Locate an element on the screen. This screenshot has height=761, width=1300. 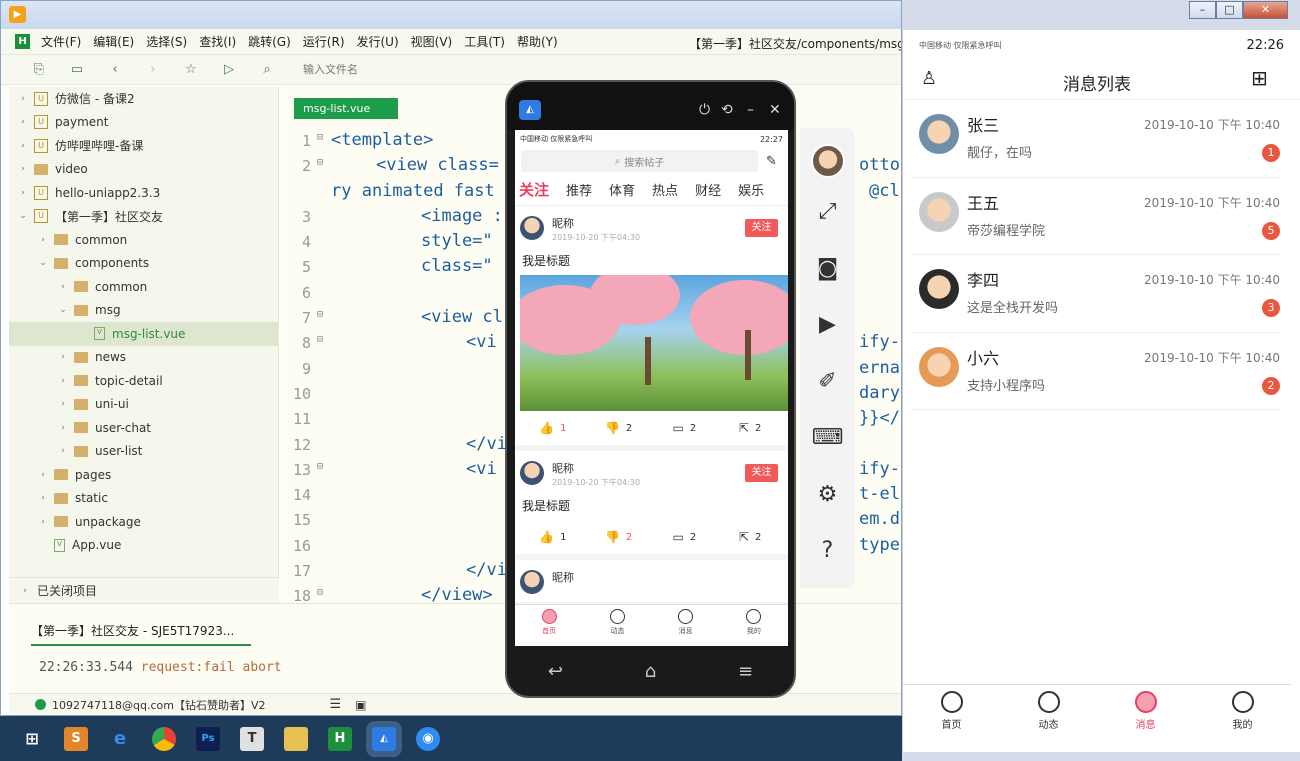
chrome-icon is located at coordinates (164, 738).